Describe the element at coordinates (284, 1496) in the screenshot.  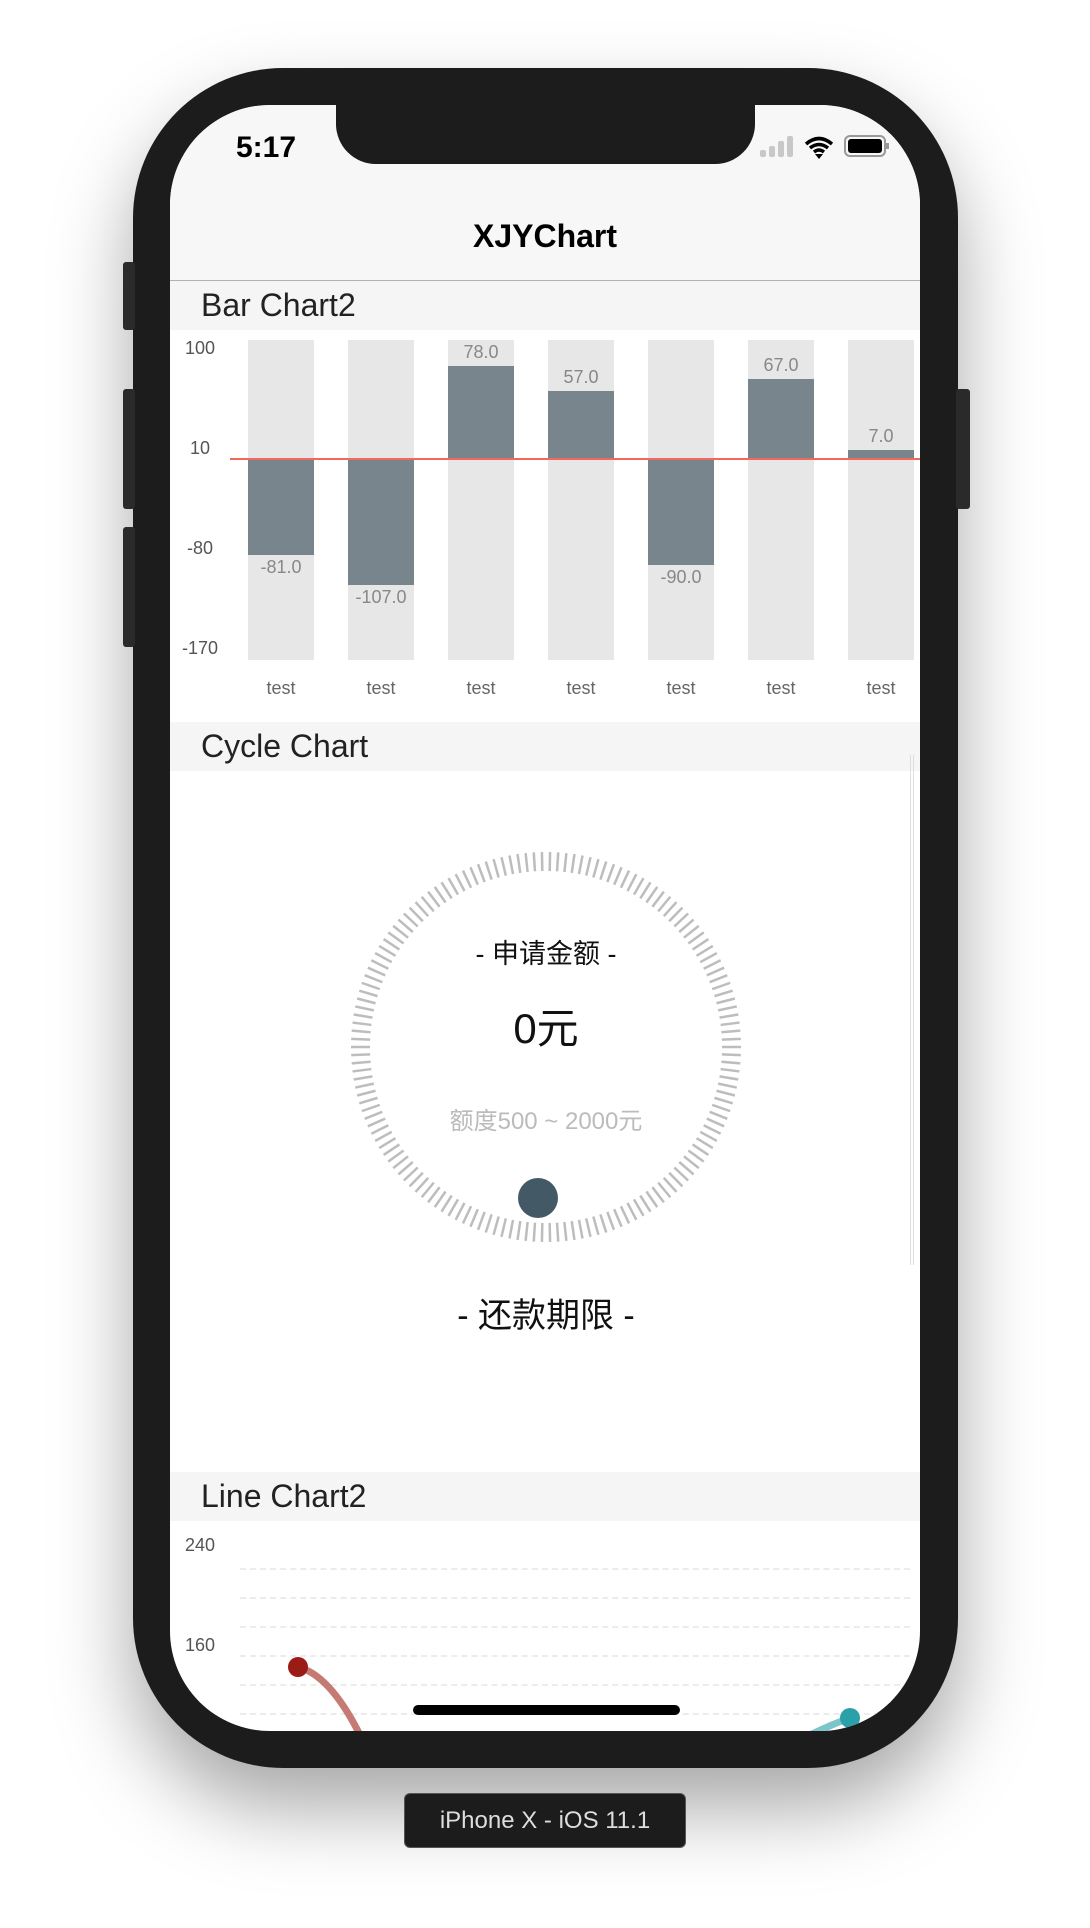
I see `section-title: Line Chart2` at that location.